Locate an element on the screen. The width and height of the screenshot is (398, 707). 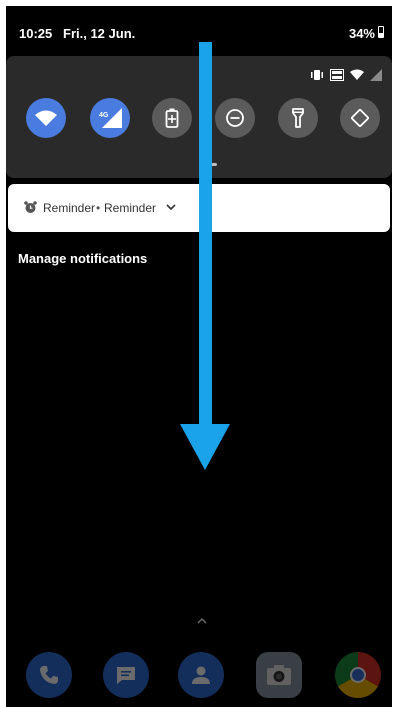
messages-icon is located at coordinates (126, 675).